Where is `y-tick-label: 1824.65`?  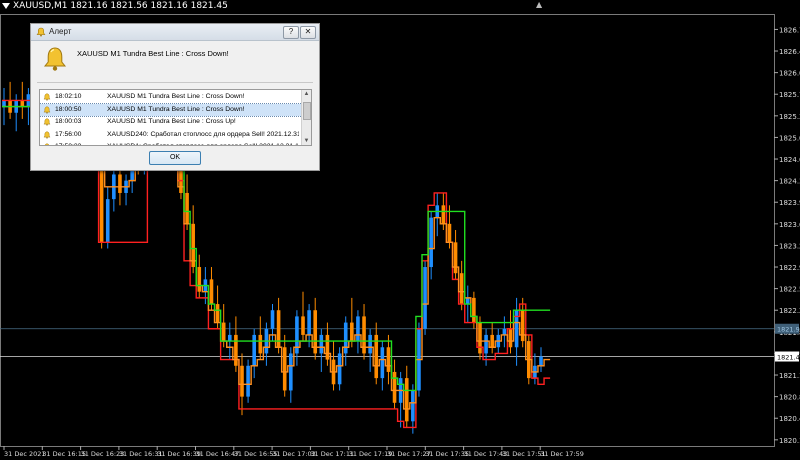
y-tick-label: 1824.65 is located at coordinates (789, 160).